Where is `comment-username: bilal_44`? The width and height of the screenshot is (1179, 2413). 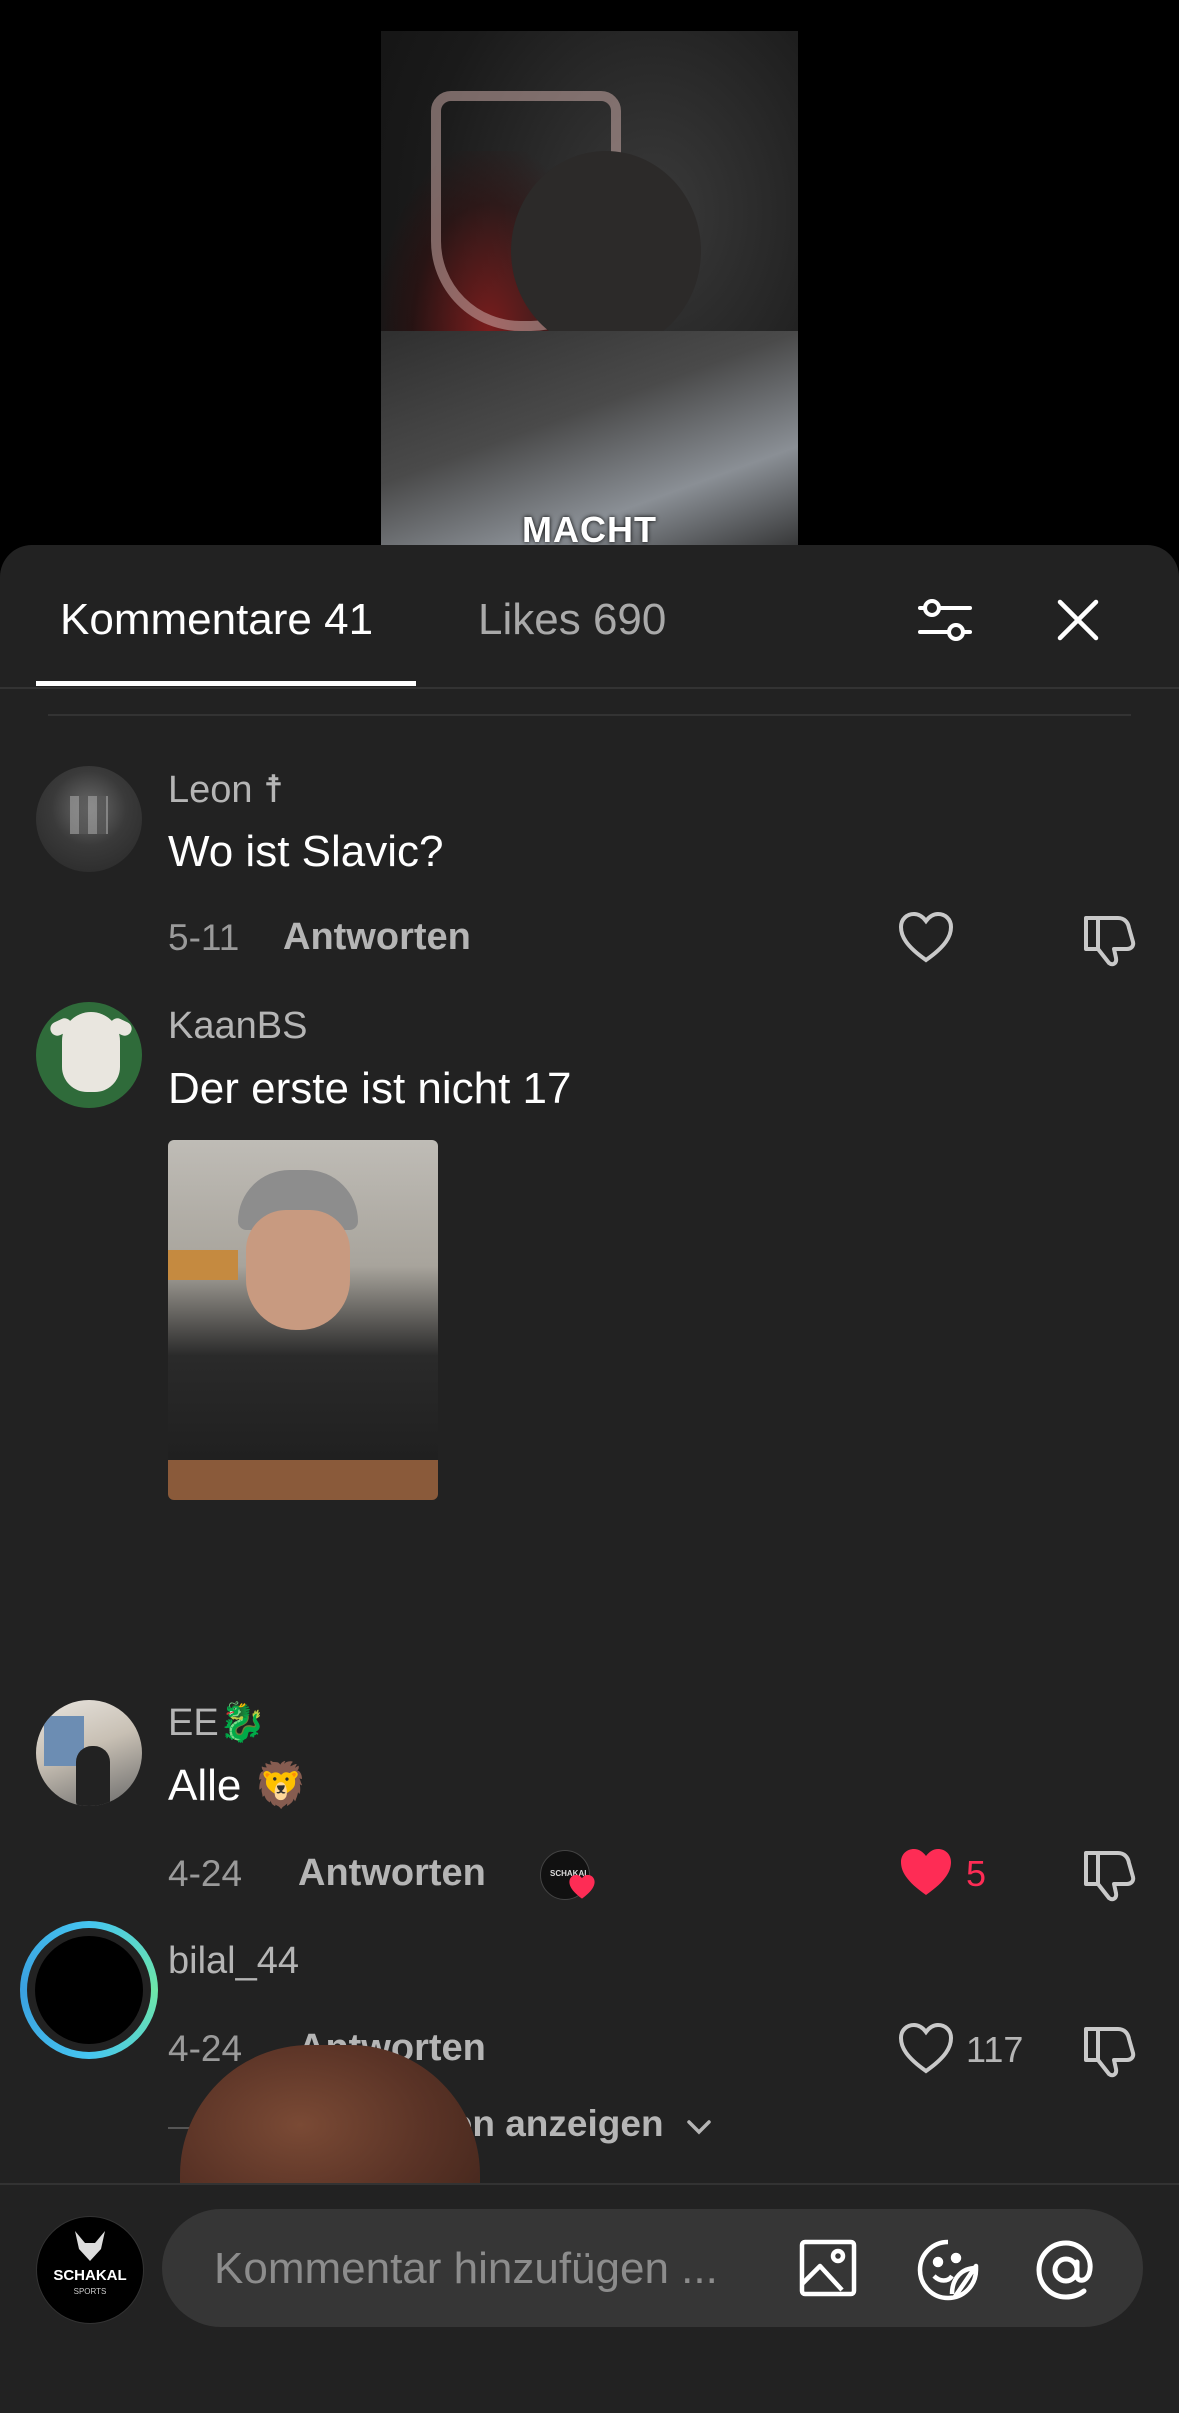
comment-username: bilal_44 is located at coordinates (233, 1961).